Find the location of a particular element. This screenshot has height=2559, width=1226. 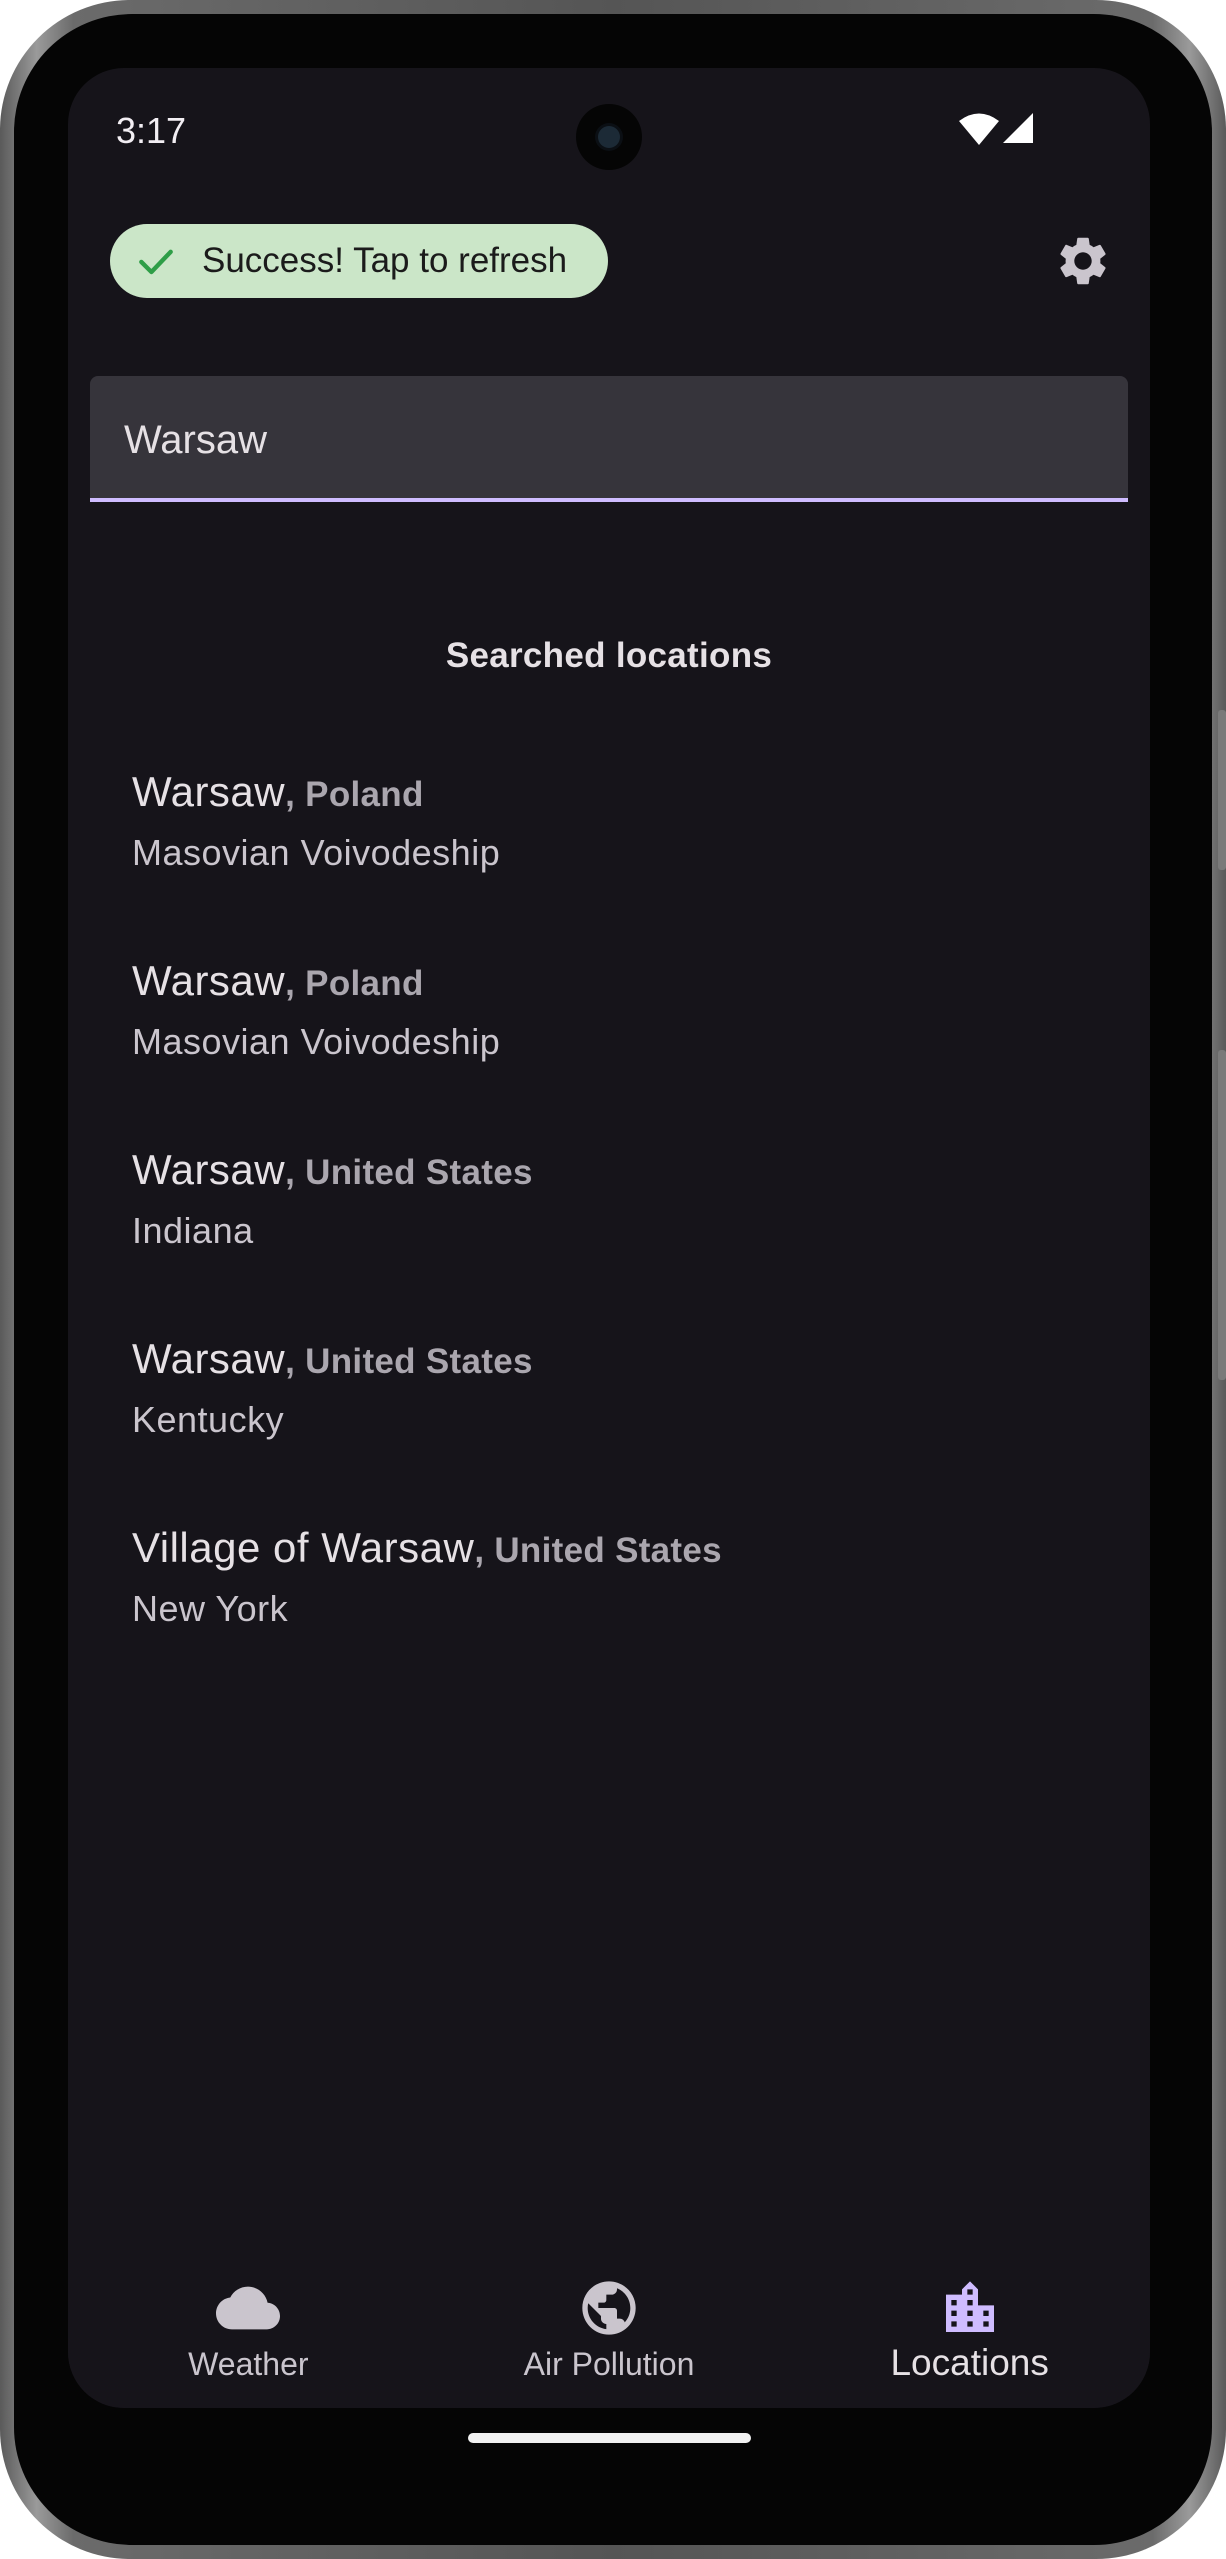

location-search-input is located at coordinates (609, 437).